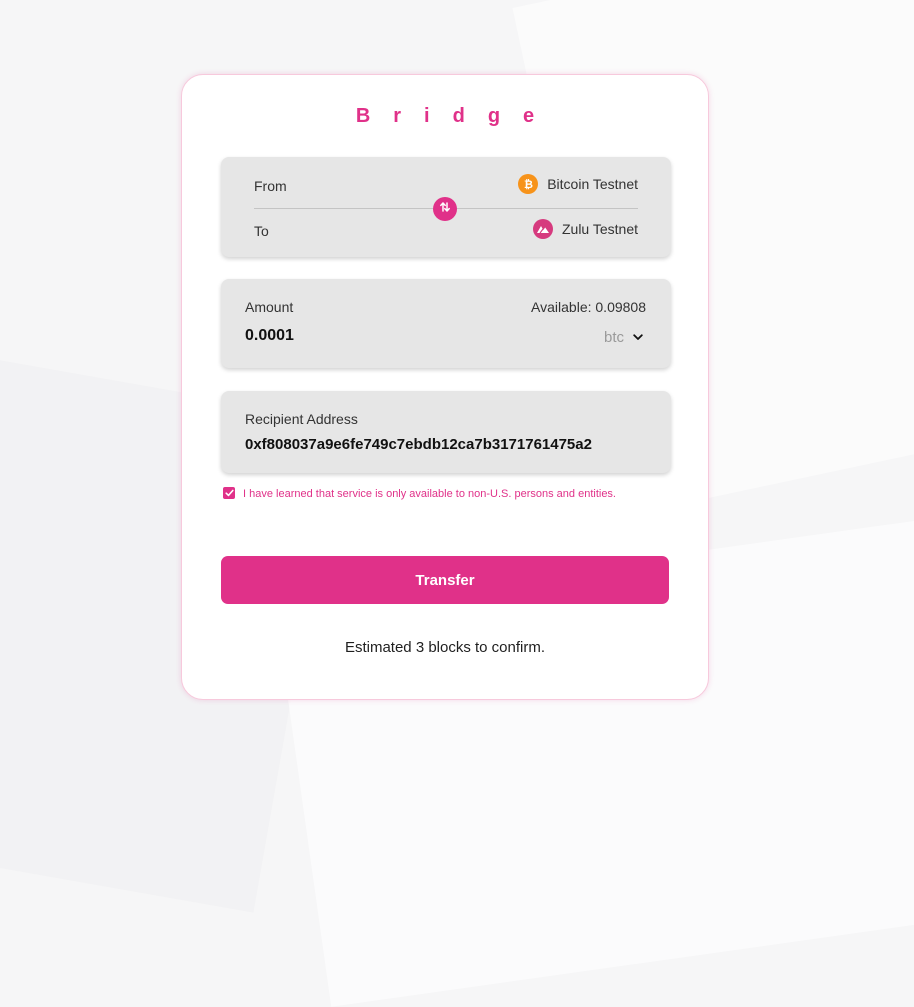  What do you see at coordinates (301, 419) in the screenshot?
I see `recipient-label: Recipient Address` at bounding box center [301, 419].